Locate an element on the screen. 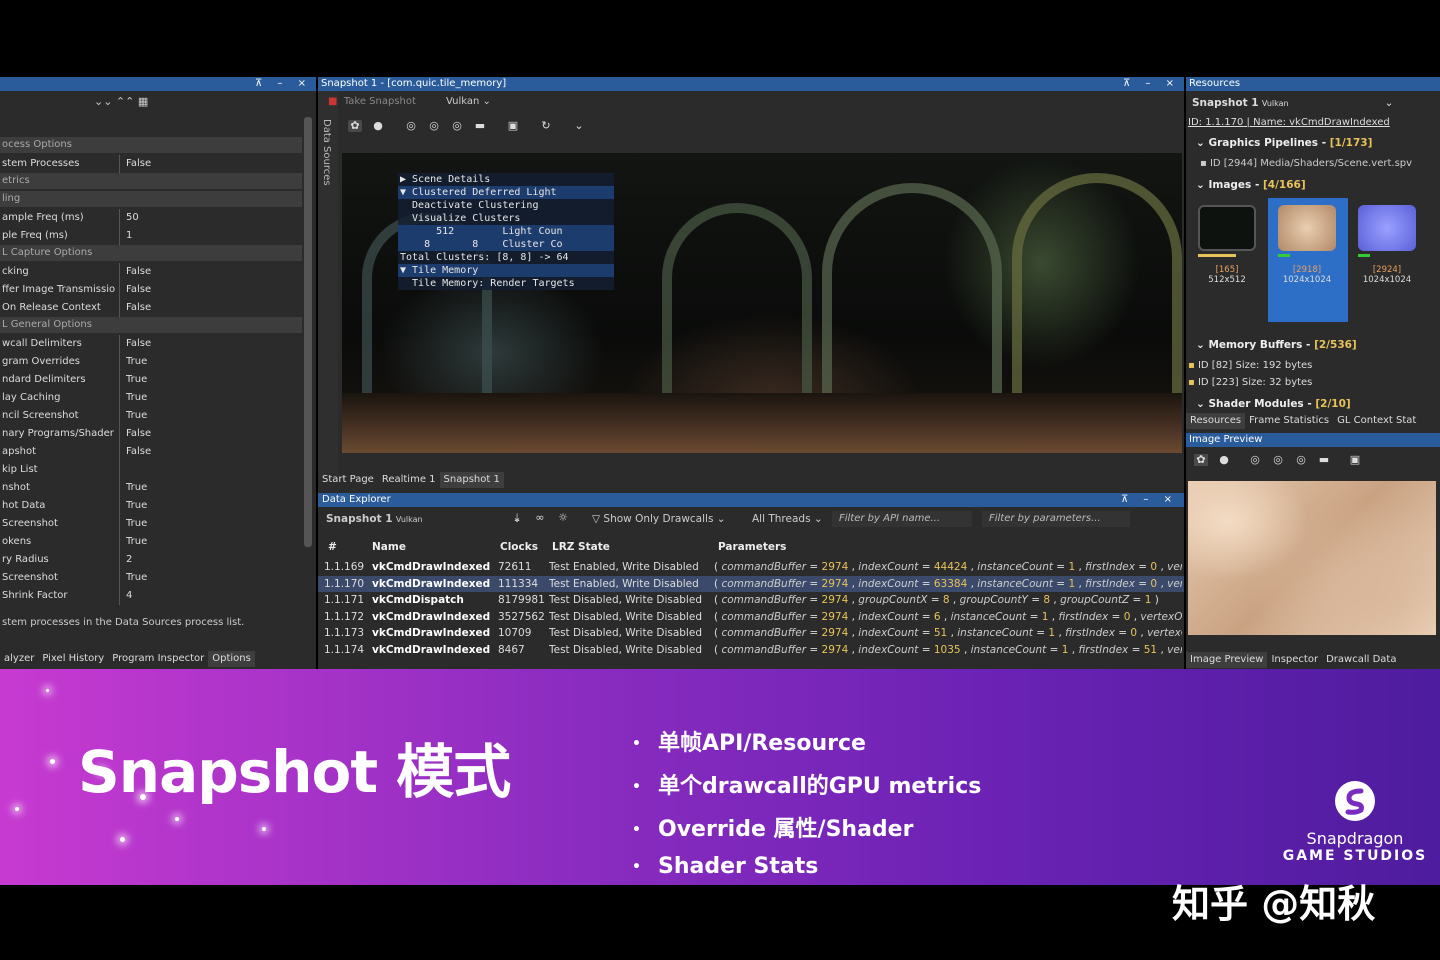 The height and width of the screenshot is (960, 1440). overlay-item: Visualize Clusters is located at coordinates (506, 218).